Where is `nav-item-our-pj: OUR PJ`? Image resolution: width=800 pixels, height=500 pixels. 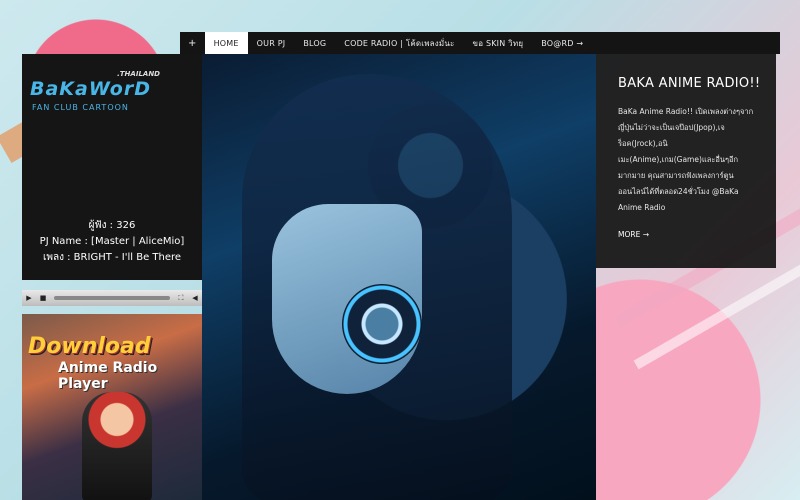 nav-item-our-pj: OUR PJ is located at coordinates (271, 43).